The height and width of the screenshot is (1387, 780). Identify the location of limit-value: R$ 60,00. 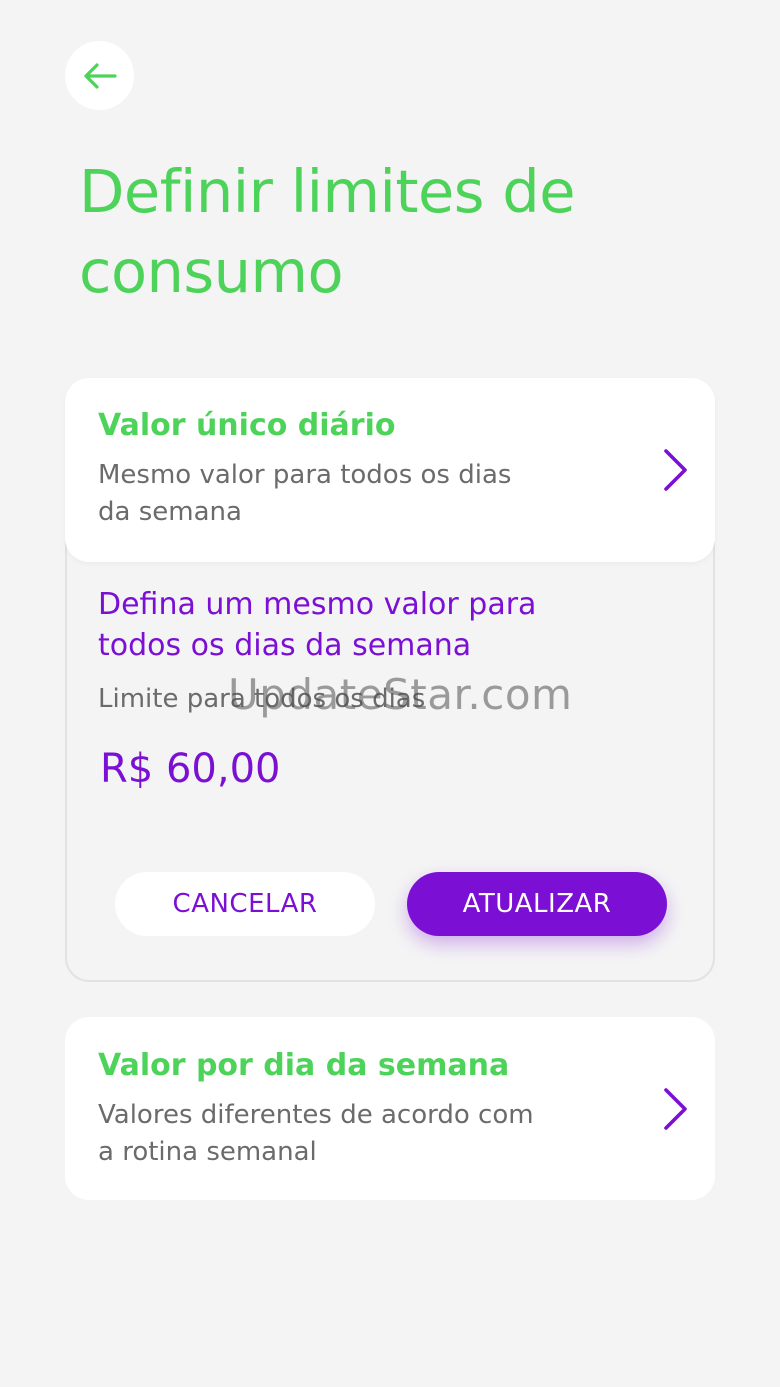
(190, 769).